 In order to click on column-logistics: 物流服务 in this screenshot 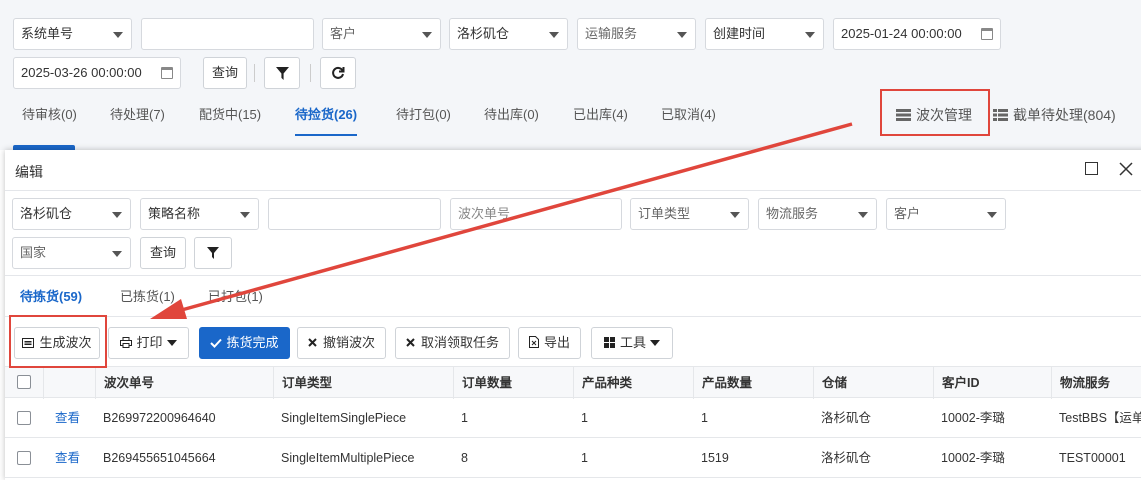, I will do `click(1096, 383)`.